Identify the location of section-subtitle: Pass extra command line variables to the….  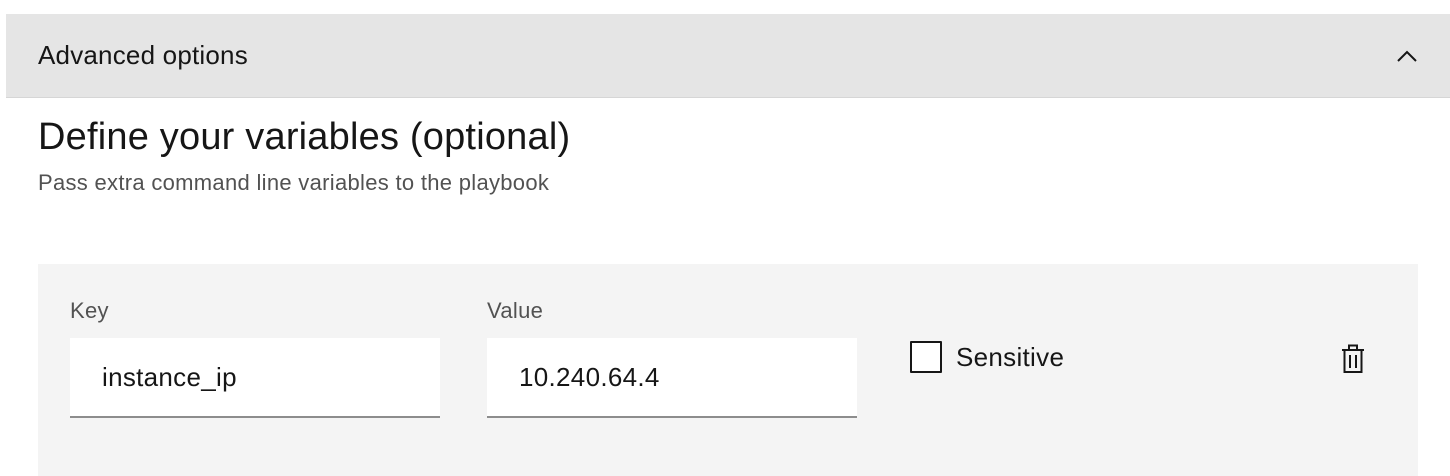
(294, 182).